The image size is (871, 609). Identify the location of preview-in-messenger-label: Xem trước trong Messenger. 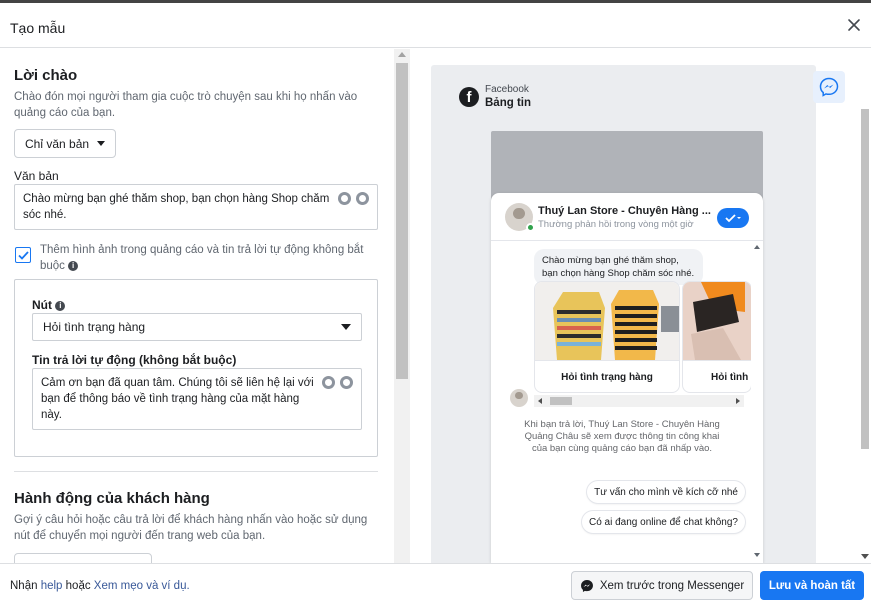
(672, 585).